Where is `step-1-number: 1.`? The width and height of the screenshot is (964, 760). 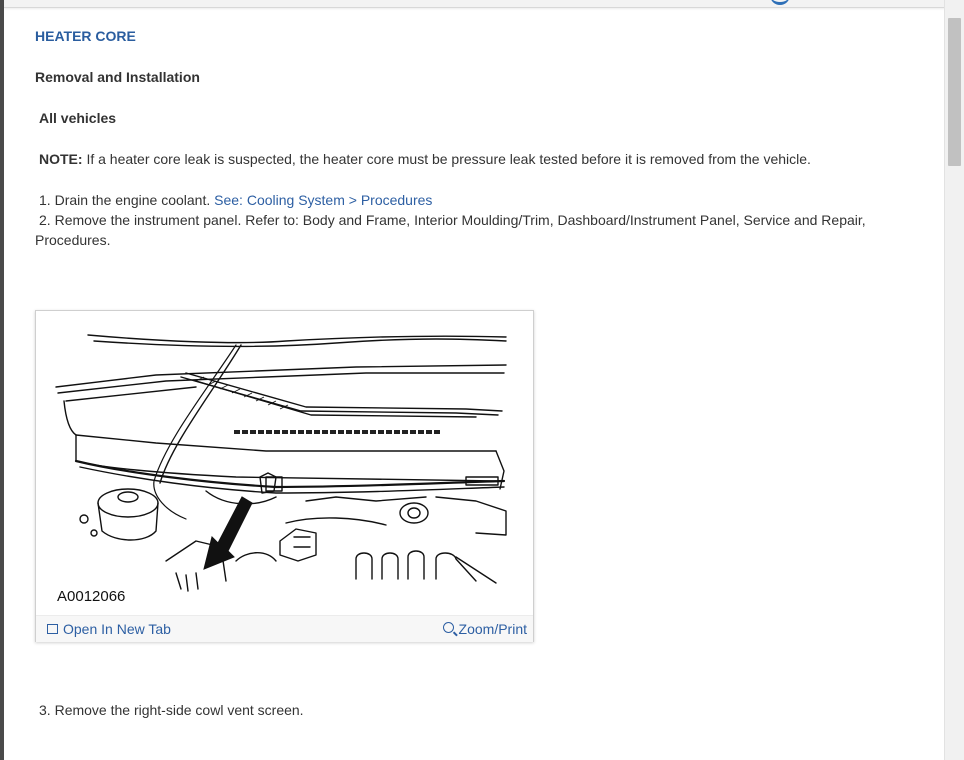
step-1-number: 1. is located at coordinates (45, 200).